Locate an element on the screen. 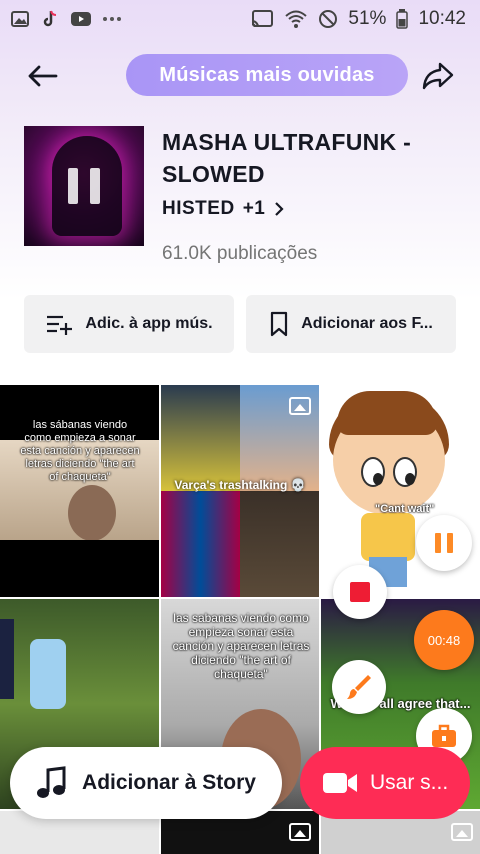  clock: 10:42 is located at coordinates (442, 18).